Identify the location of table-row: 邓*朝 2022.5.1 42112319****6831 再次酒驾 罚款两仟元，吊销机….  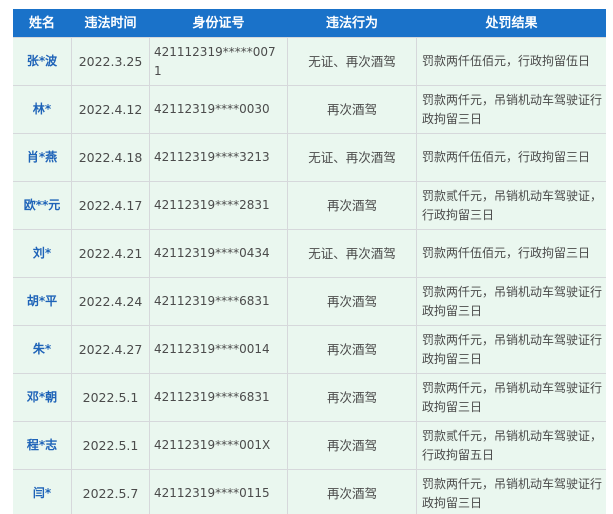
(309, 397).